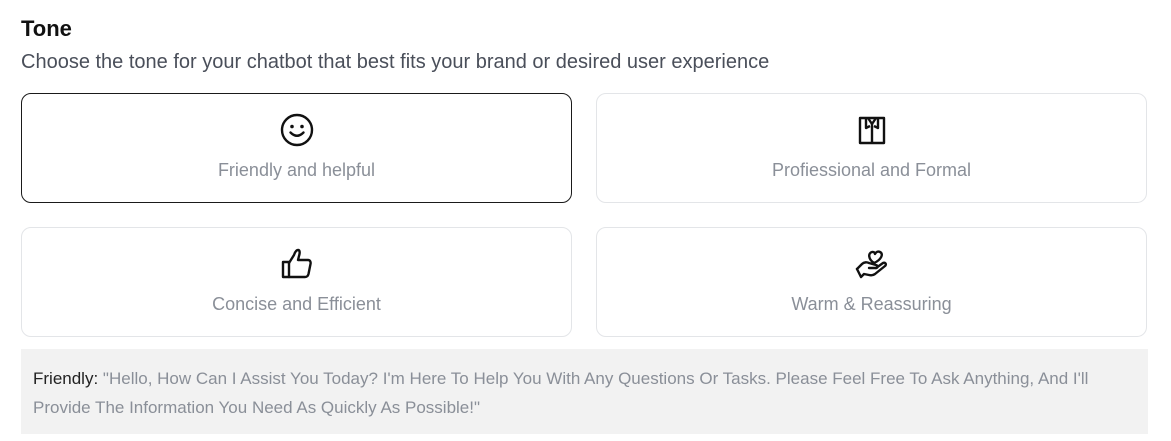  I want to click on tone-option-professional: Profiessional and Formal, so click(871, 148).